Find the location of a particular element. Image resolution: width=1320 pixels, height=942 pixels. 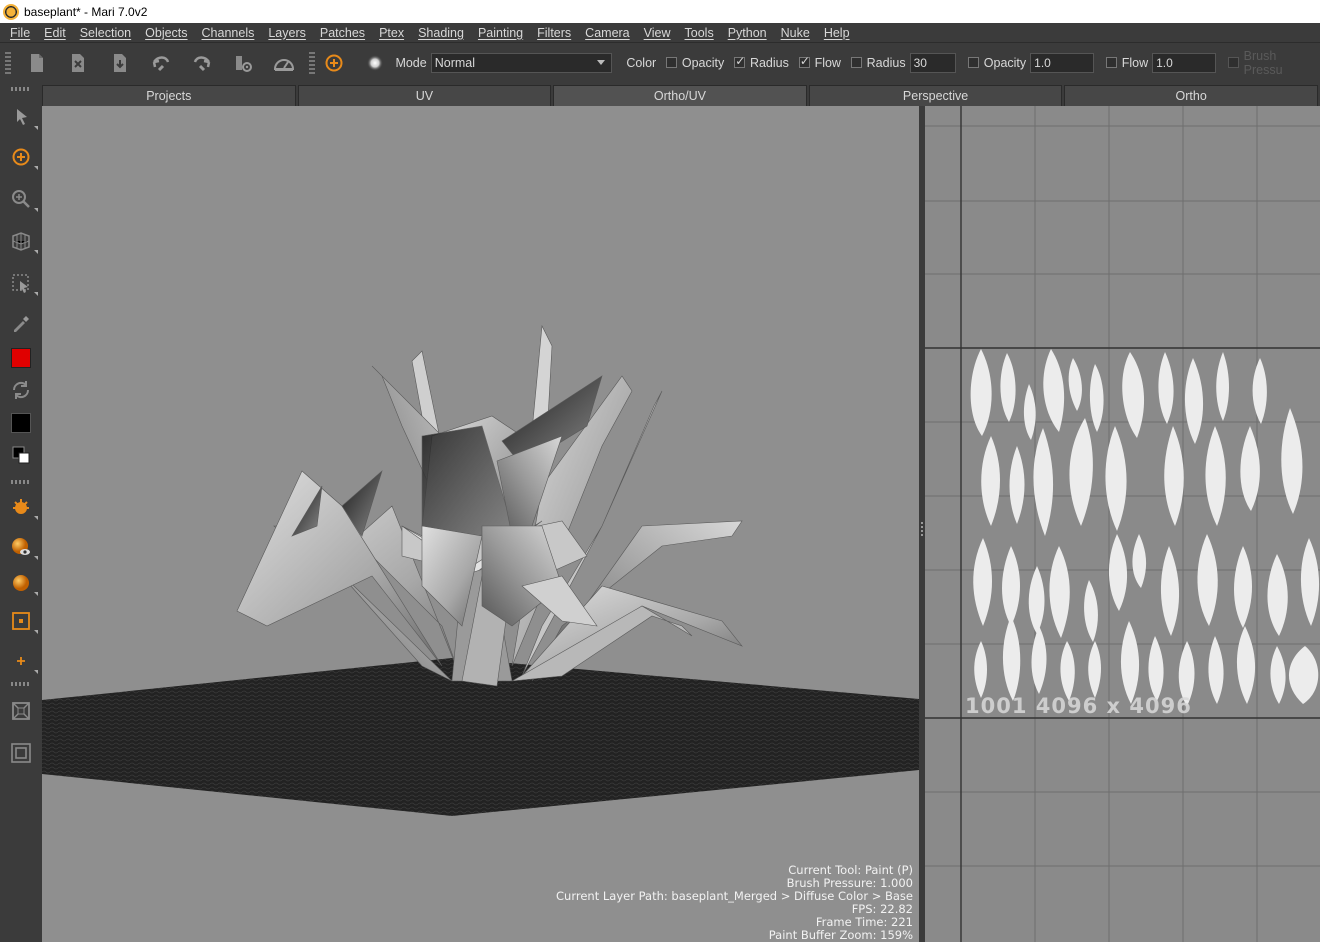

marquee-select-button is located at coordinates (23, 283).